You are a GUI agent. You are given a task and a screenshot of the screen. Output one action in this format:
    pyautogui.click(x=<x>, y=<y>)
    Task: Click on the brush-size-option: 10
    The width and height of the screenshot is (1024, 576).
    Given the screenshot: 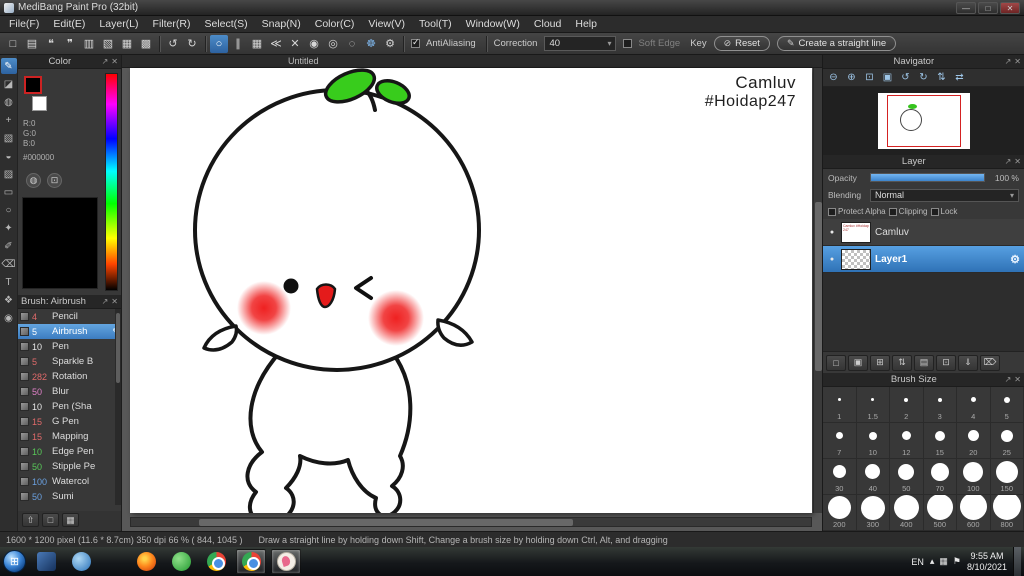 What is the action you would take?
    pyautogui.click(x=873, y=441)
    